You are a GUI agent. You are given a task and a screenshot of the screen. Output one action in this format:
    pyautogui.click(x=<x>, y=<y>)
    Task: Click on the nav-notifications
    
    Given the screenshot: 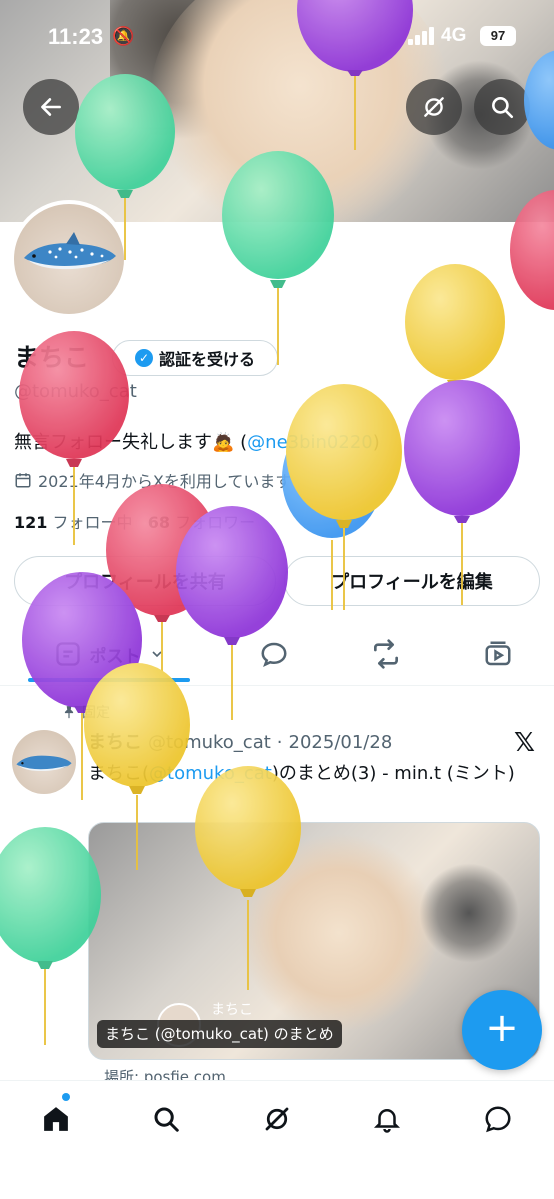 What is the action you would take?
    pyautogui.click(x=387, y=1119)
    